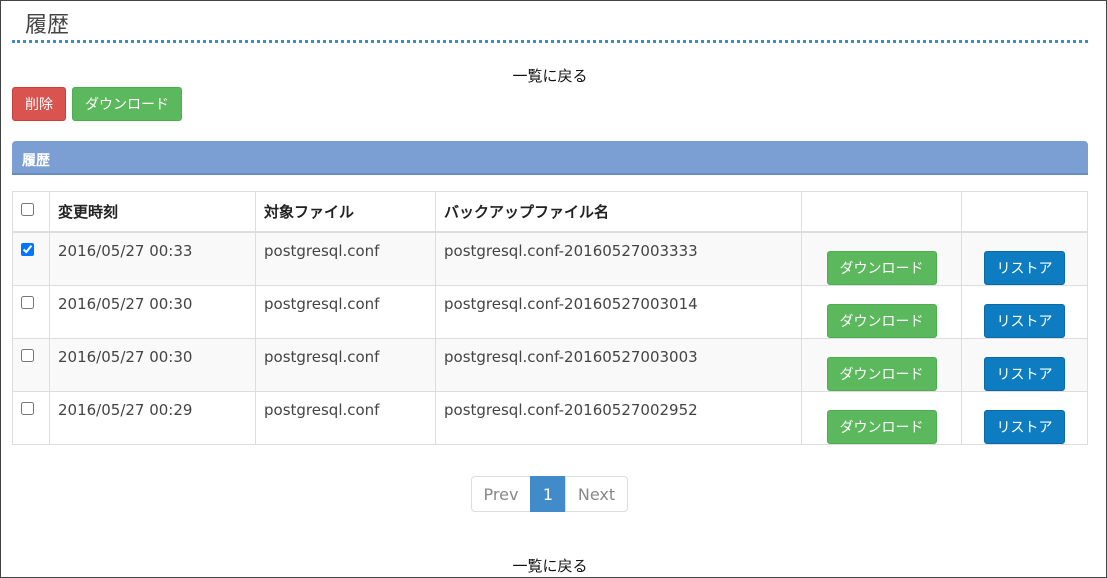  What do you see at coordinates (618, 364) in the screenshot?
I see `row-backup: postgresql.conf-20160527003003` at bounding box center [618, 364].